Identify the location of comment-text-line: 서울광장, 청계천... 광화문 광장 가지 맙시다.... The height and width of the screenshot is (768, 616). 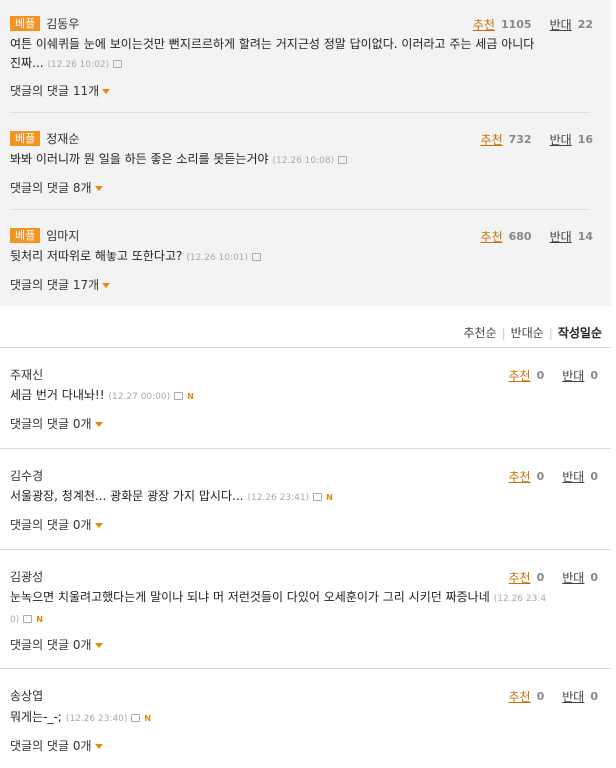
(127, 496).